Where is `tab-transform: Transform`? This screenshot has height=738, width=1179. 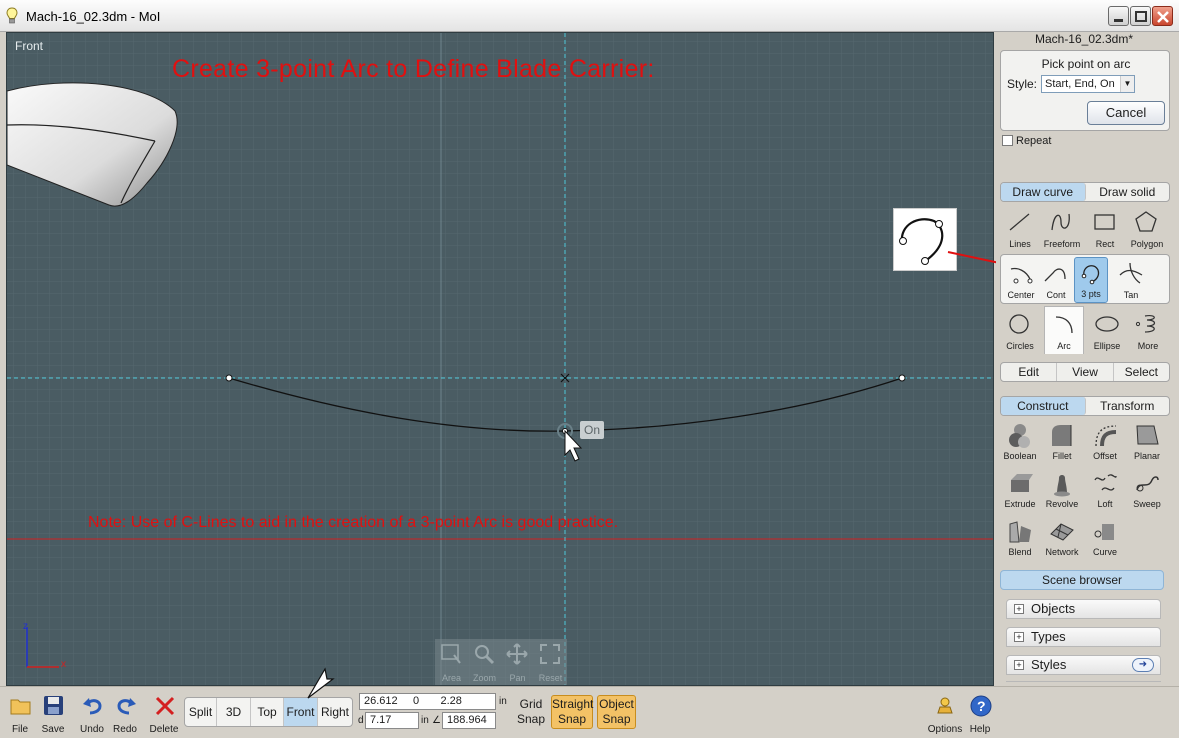 tab-transform: Transform is located at coordinates (1128, 406).